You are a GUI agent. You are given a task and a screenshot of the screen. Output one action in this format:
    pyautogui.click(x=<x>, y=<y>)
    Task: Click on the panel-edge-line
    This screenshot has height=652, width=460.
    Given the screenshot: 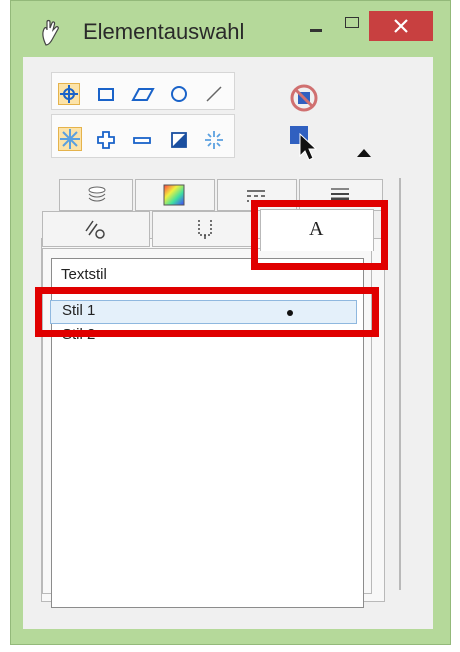 What is the action you would take?
    pyautogui.click(x=400, y=384)
    